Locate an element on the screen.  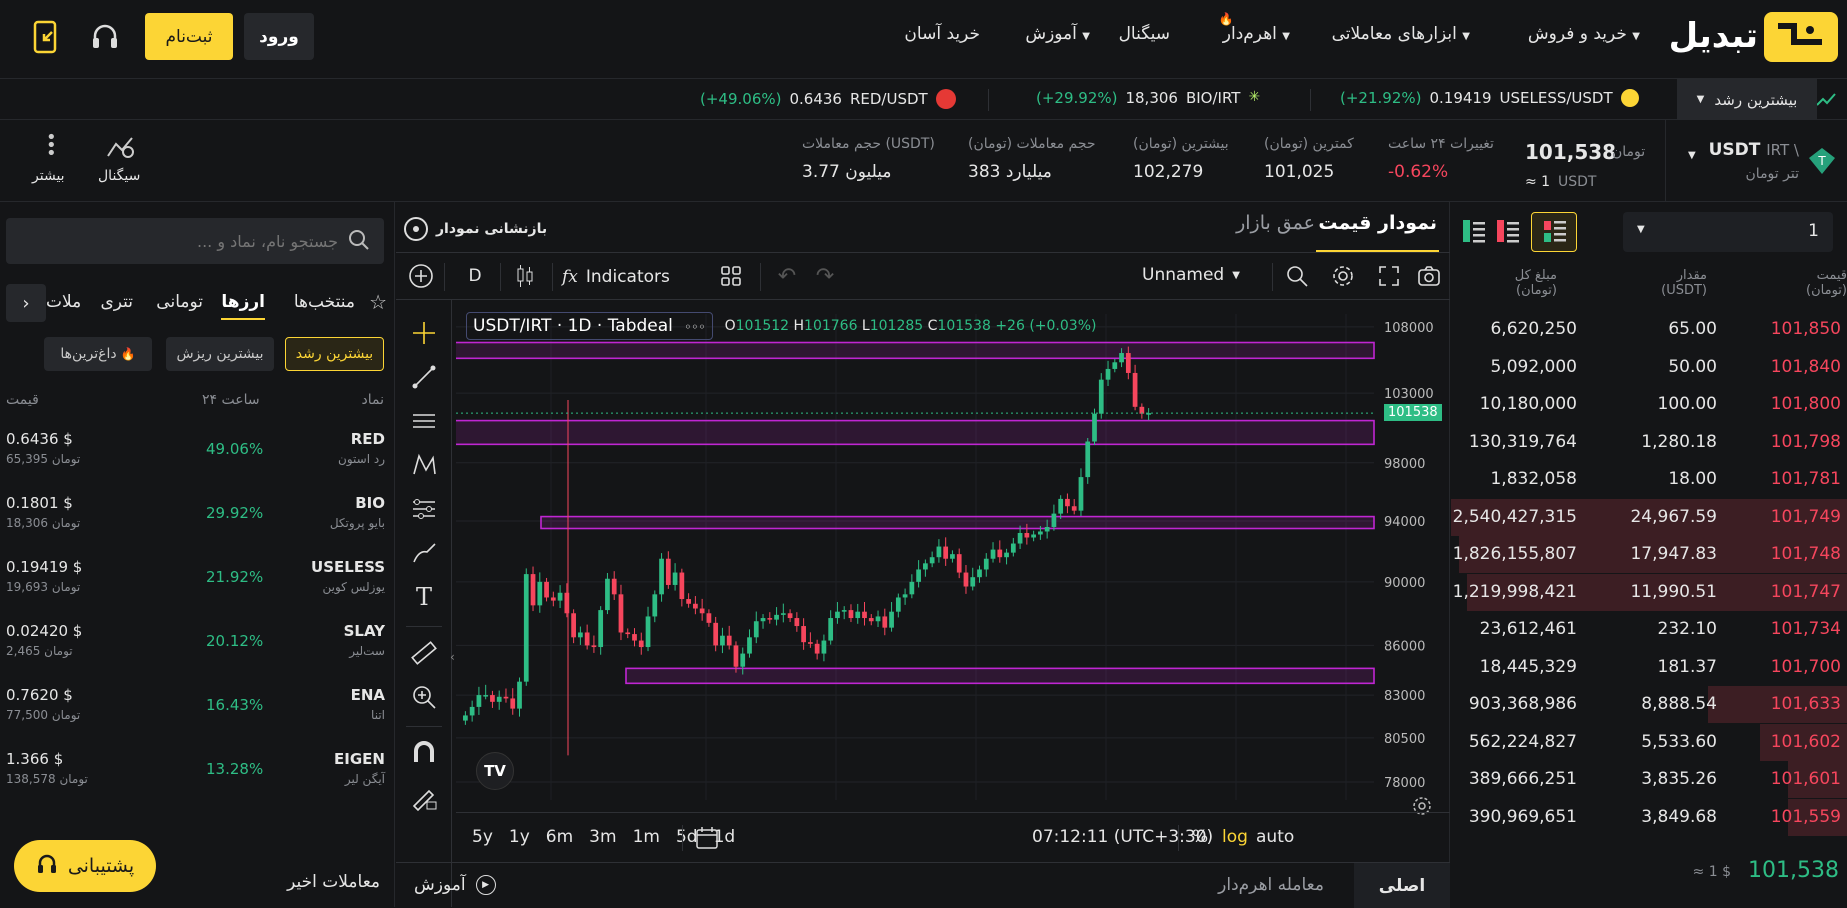
chevron-right-icon: › is located at coordinates (26, 303).